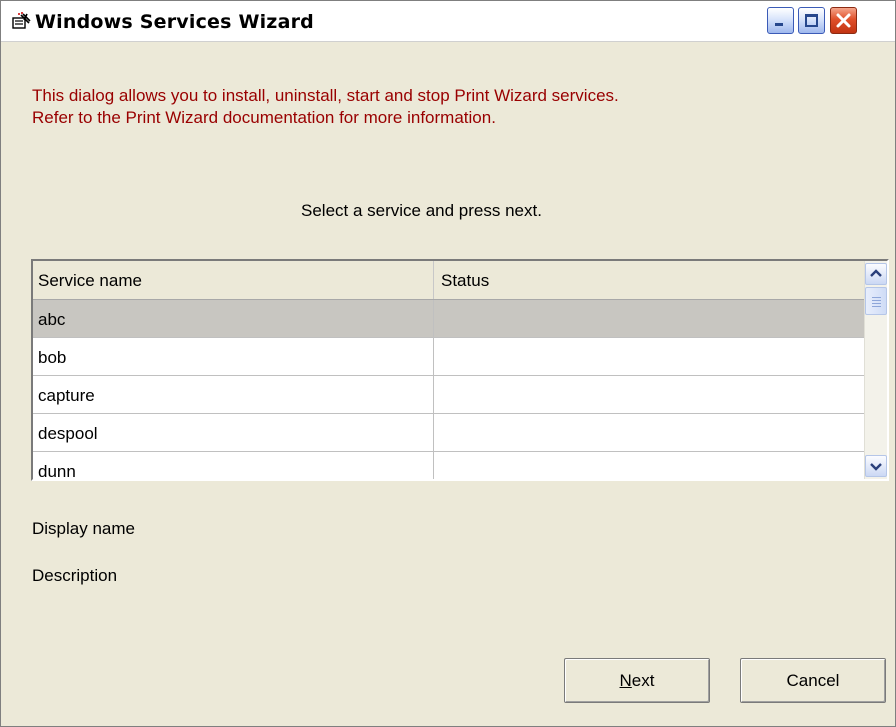 The width and height of the screenshot is (896, 727). I want to click on table-row: abc, so click(450, 319).